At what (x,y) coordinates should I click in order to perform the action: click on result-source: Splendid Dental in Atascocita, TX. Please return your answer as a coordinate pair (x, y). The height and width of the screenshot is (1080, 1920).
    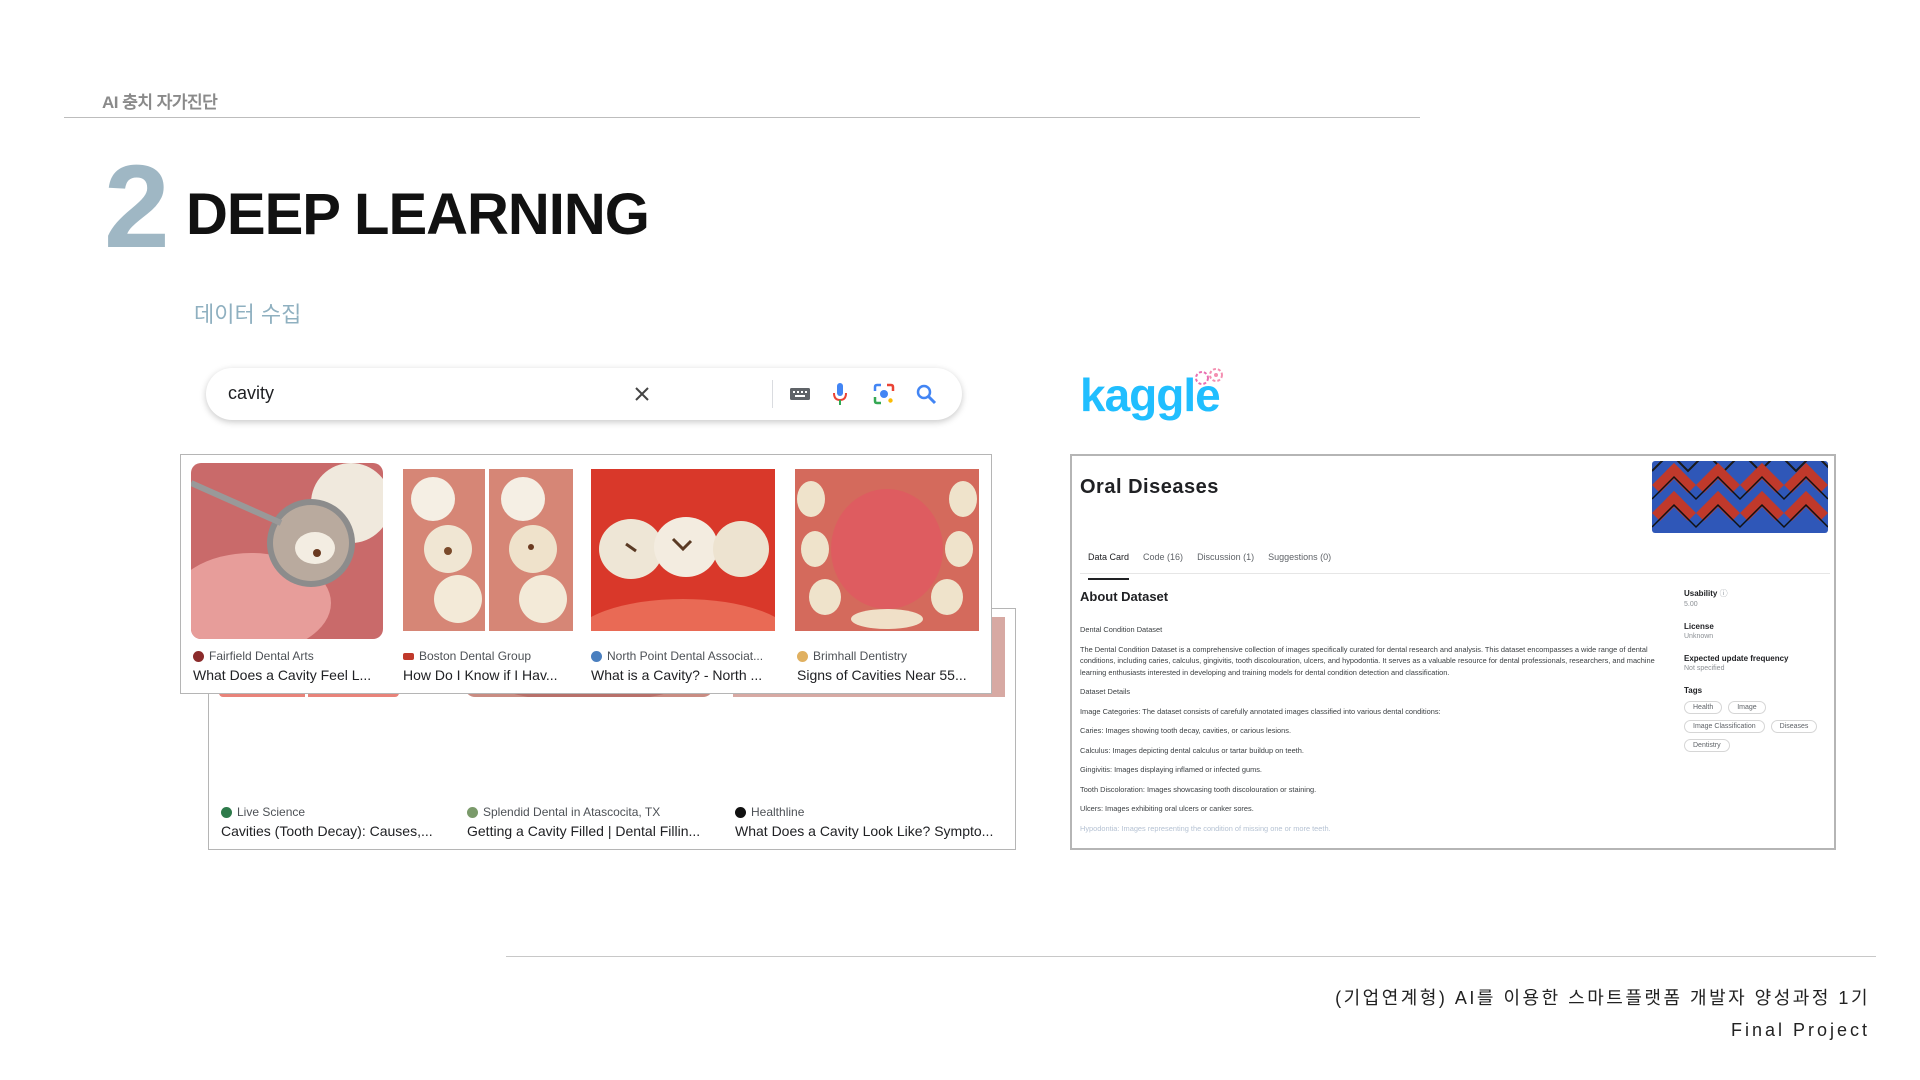
    Looking at the image, I should click on (563, 812).